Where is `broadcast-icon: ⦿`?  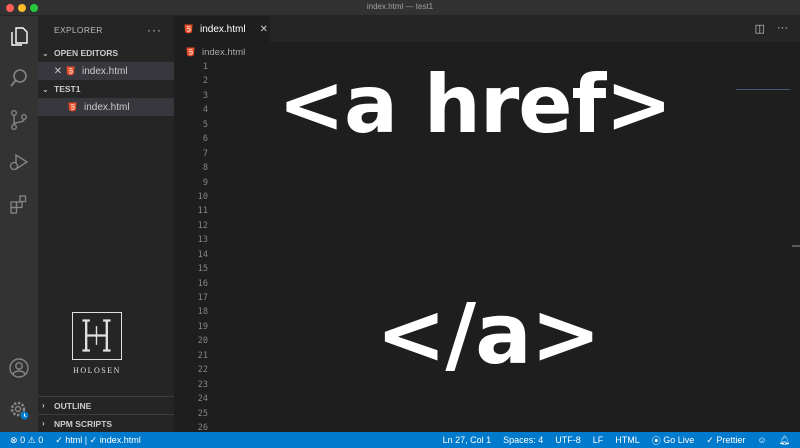 broadcast-icon: ⦿ is located at coordinates (656, 440).